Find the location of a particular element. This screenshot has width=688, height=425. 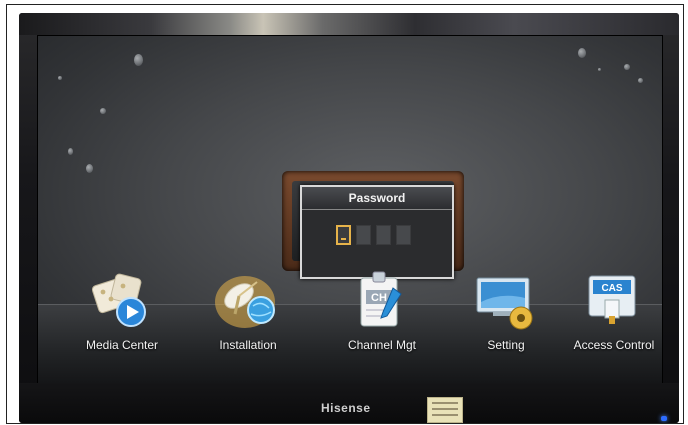

menu-item-media-center: Media Center is located at coordinates (122, 309).